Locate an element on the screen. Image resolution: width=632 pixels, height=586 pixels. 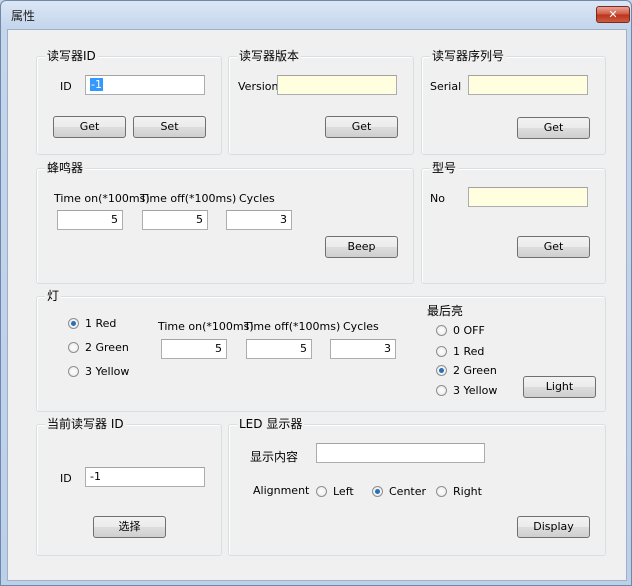
buzzer-group-title: 蜂鸣器 is located at coordinates (65, 168).